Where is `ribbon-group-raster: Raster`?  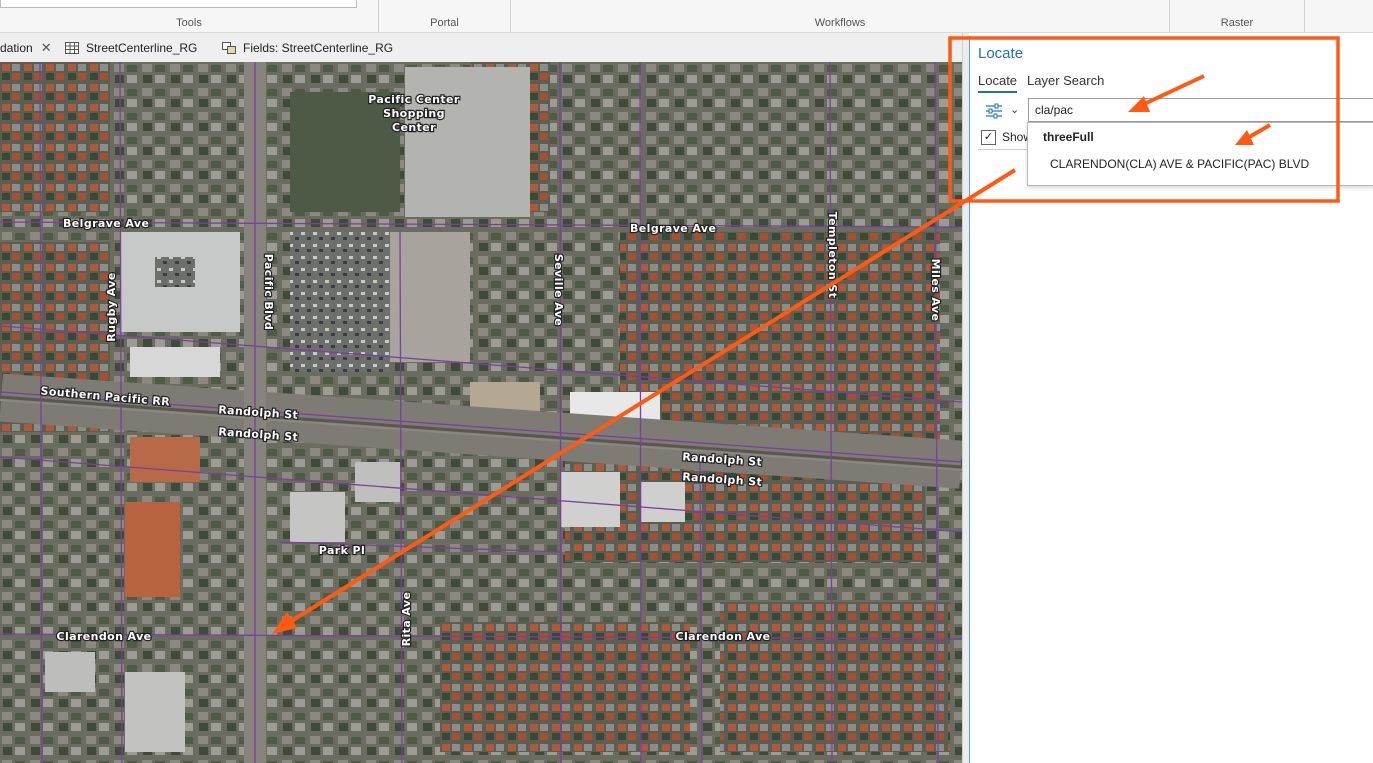
ribbon-group-raster: Raster is located at coordinates (1237, 16).